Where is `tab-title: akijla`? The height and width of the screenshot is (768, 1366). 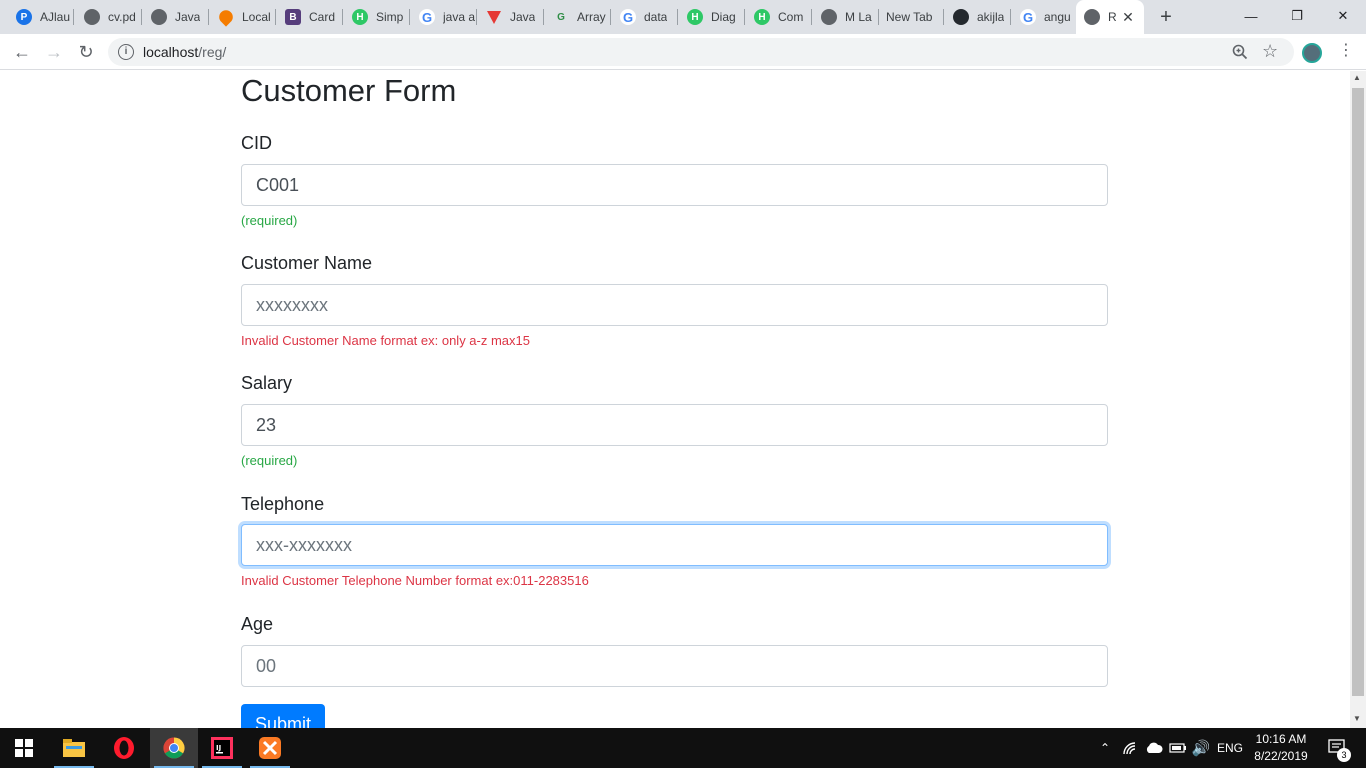
tab-title: akijla is located at coordinates (991, 17).